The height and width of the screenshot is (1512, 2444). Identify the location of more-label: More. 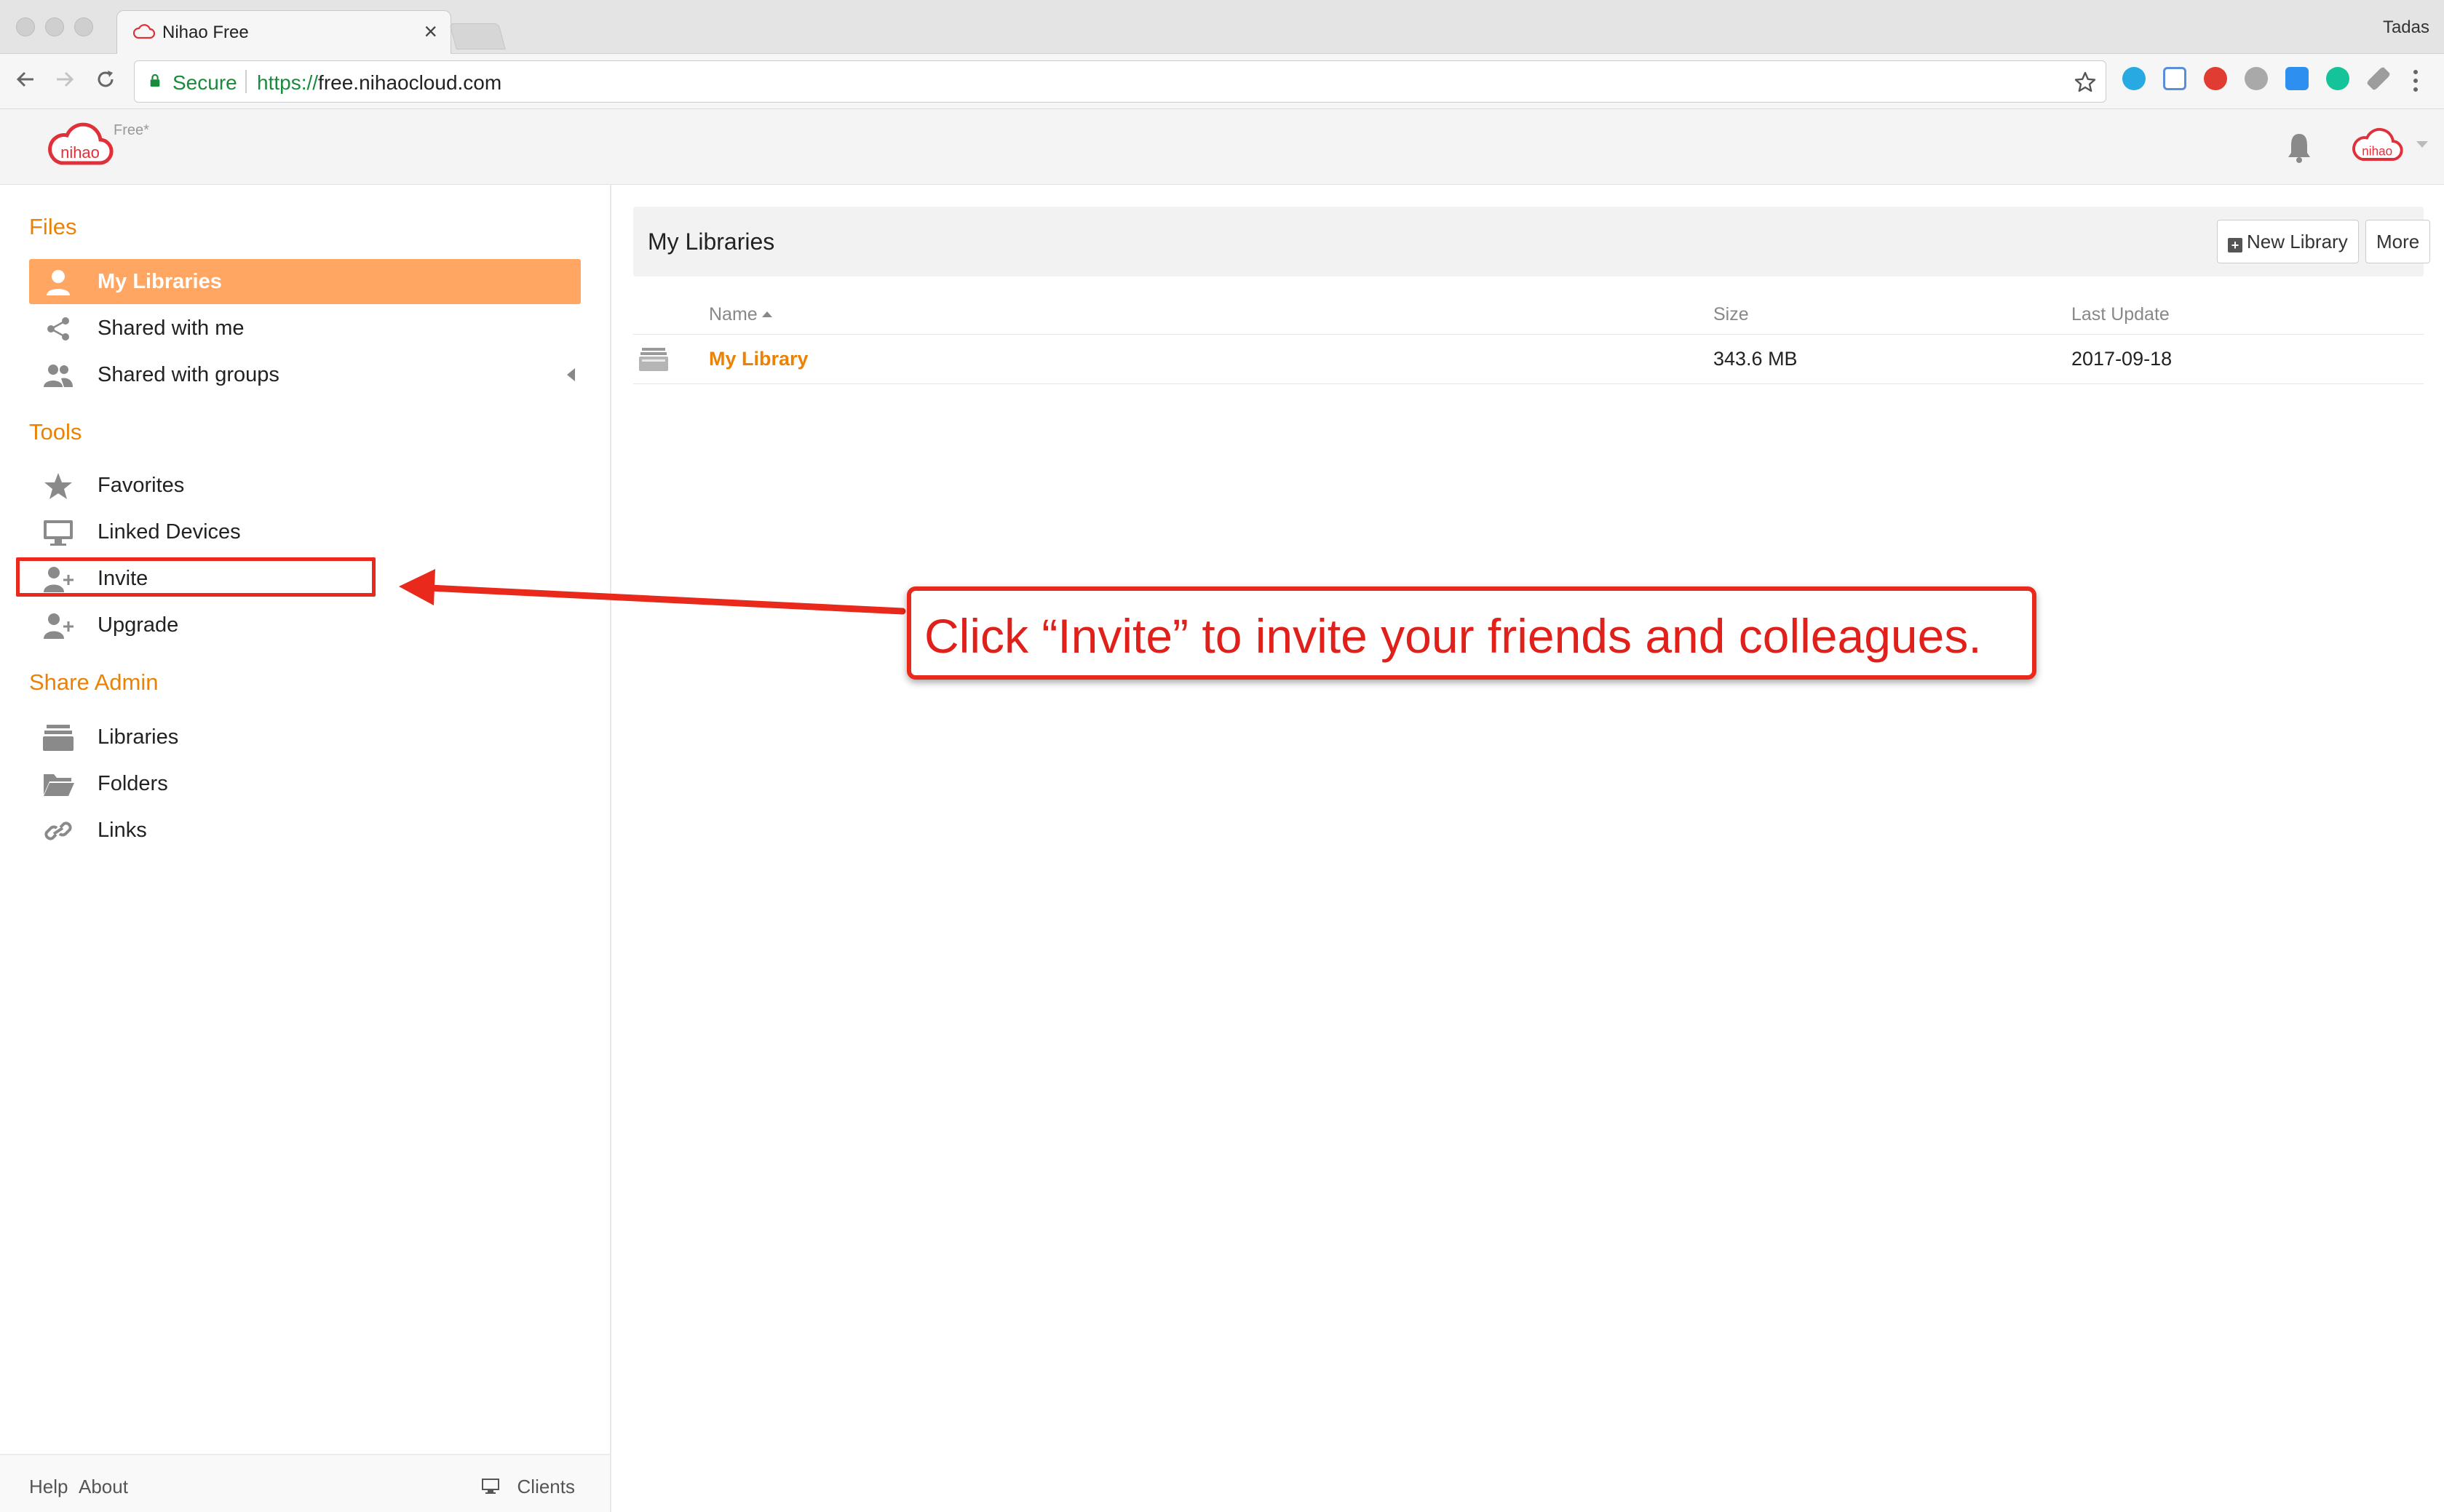
(2398, 241).